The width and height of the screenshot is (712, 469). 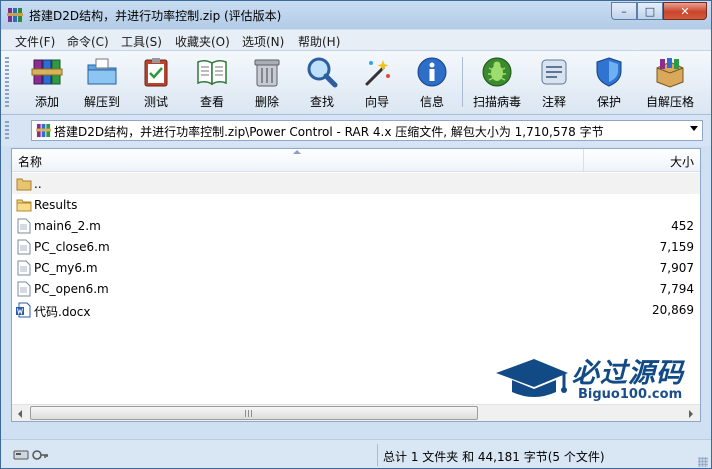 I want to click on scroll-left-button, so click(x=21, y=413).